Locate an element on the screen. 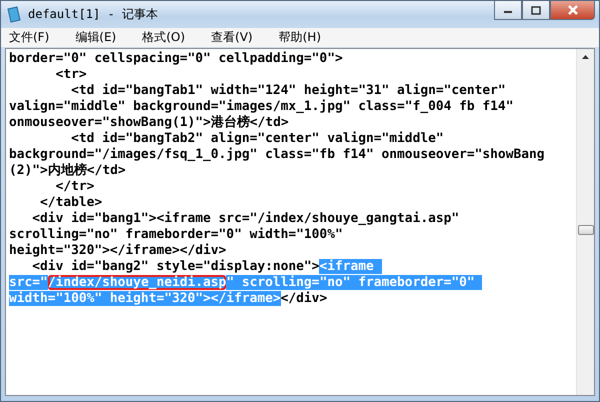  code-line: width="100%" height="320"></iframe></div> is located at coordinates (168, 299).